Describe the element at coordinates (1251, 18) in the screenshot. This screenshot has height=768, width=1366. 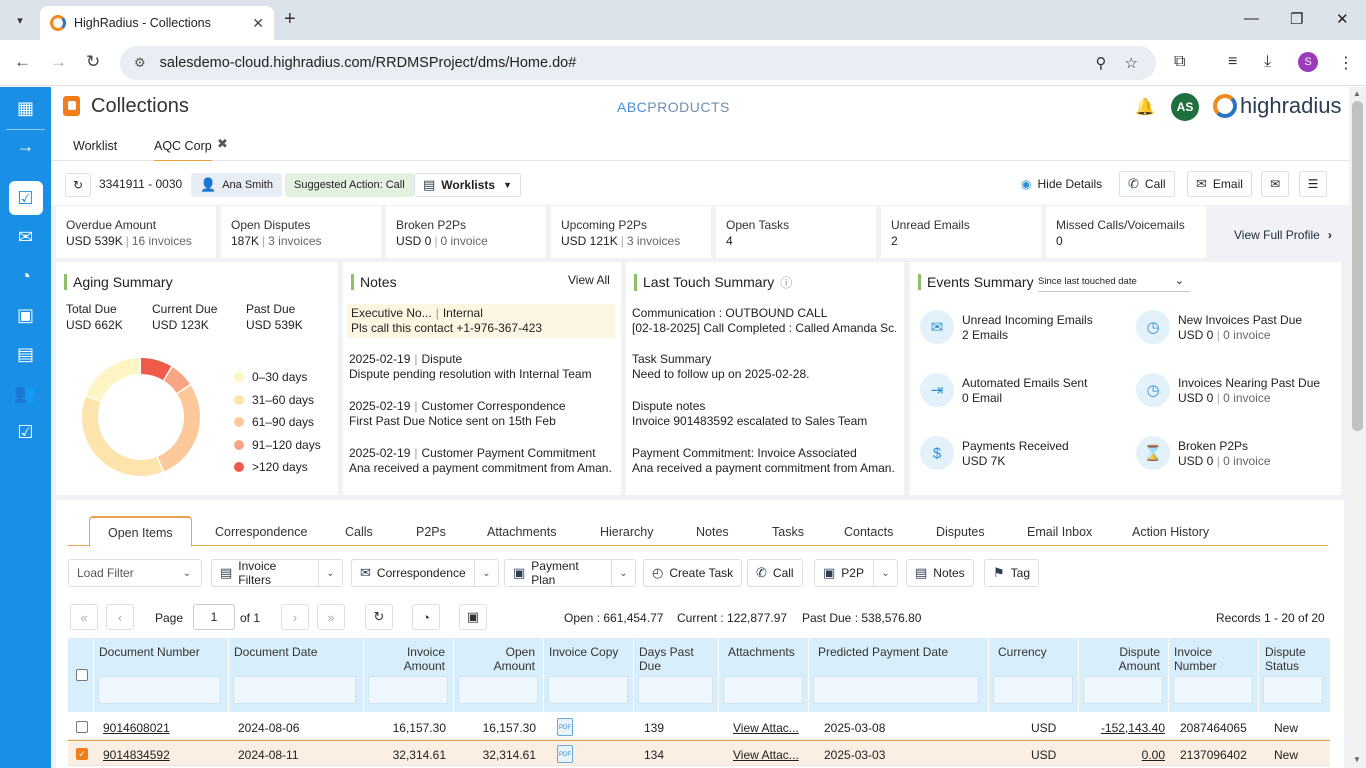
I see `minimize-icon: —` at that location.